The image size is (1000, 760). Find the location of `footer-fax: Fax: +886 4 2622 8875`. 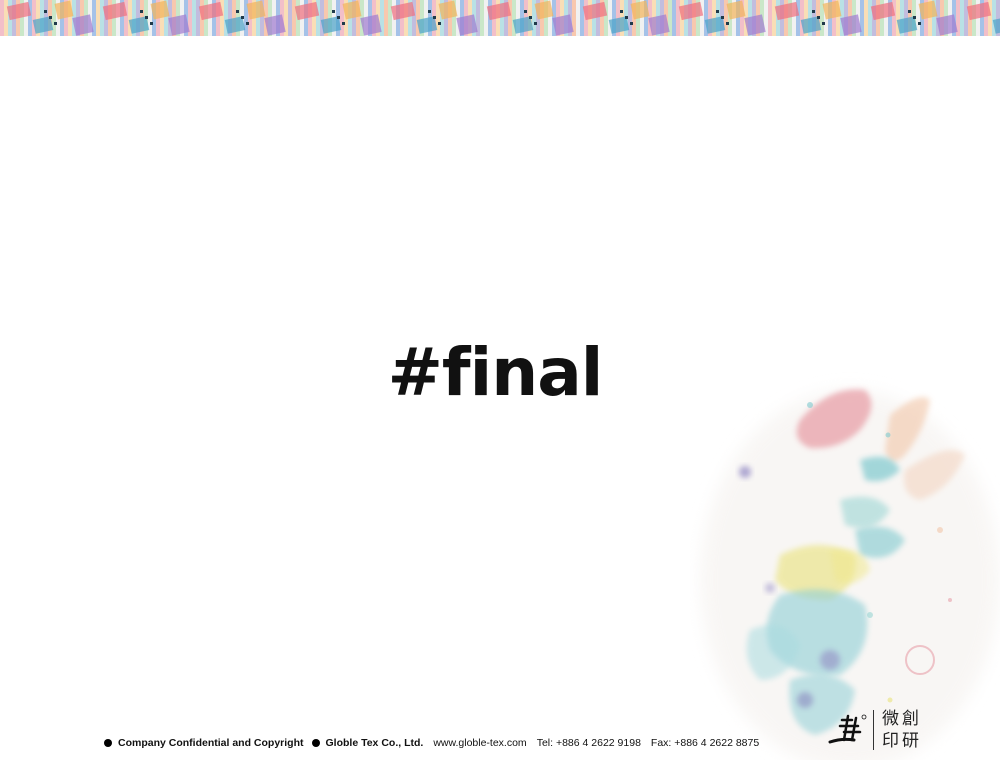

footer-fax: Fax: +886 4 2622 8875 is located at coordinates (705, 743).